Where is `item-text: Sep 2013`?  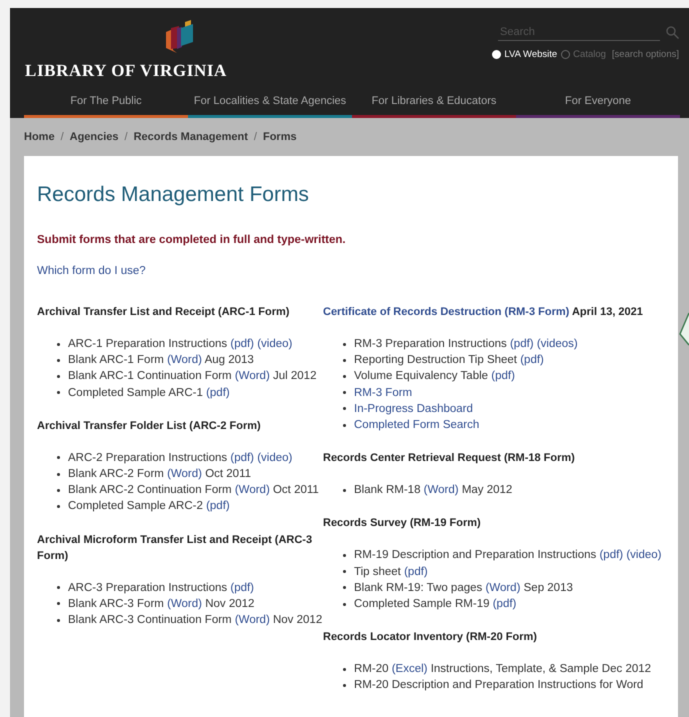 item-text: Sep 2013 is located at coordinates (548, 588).